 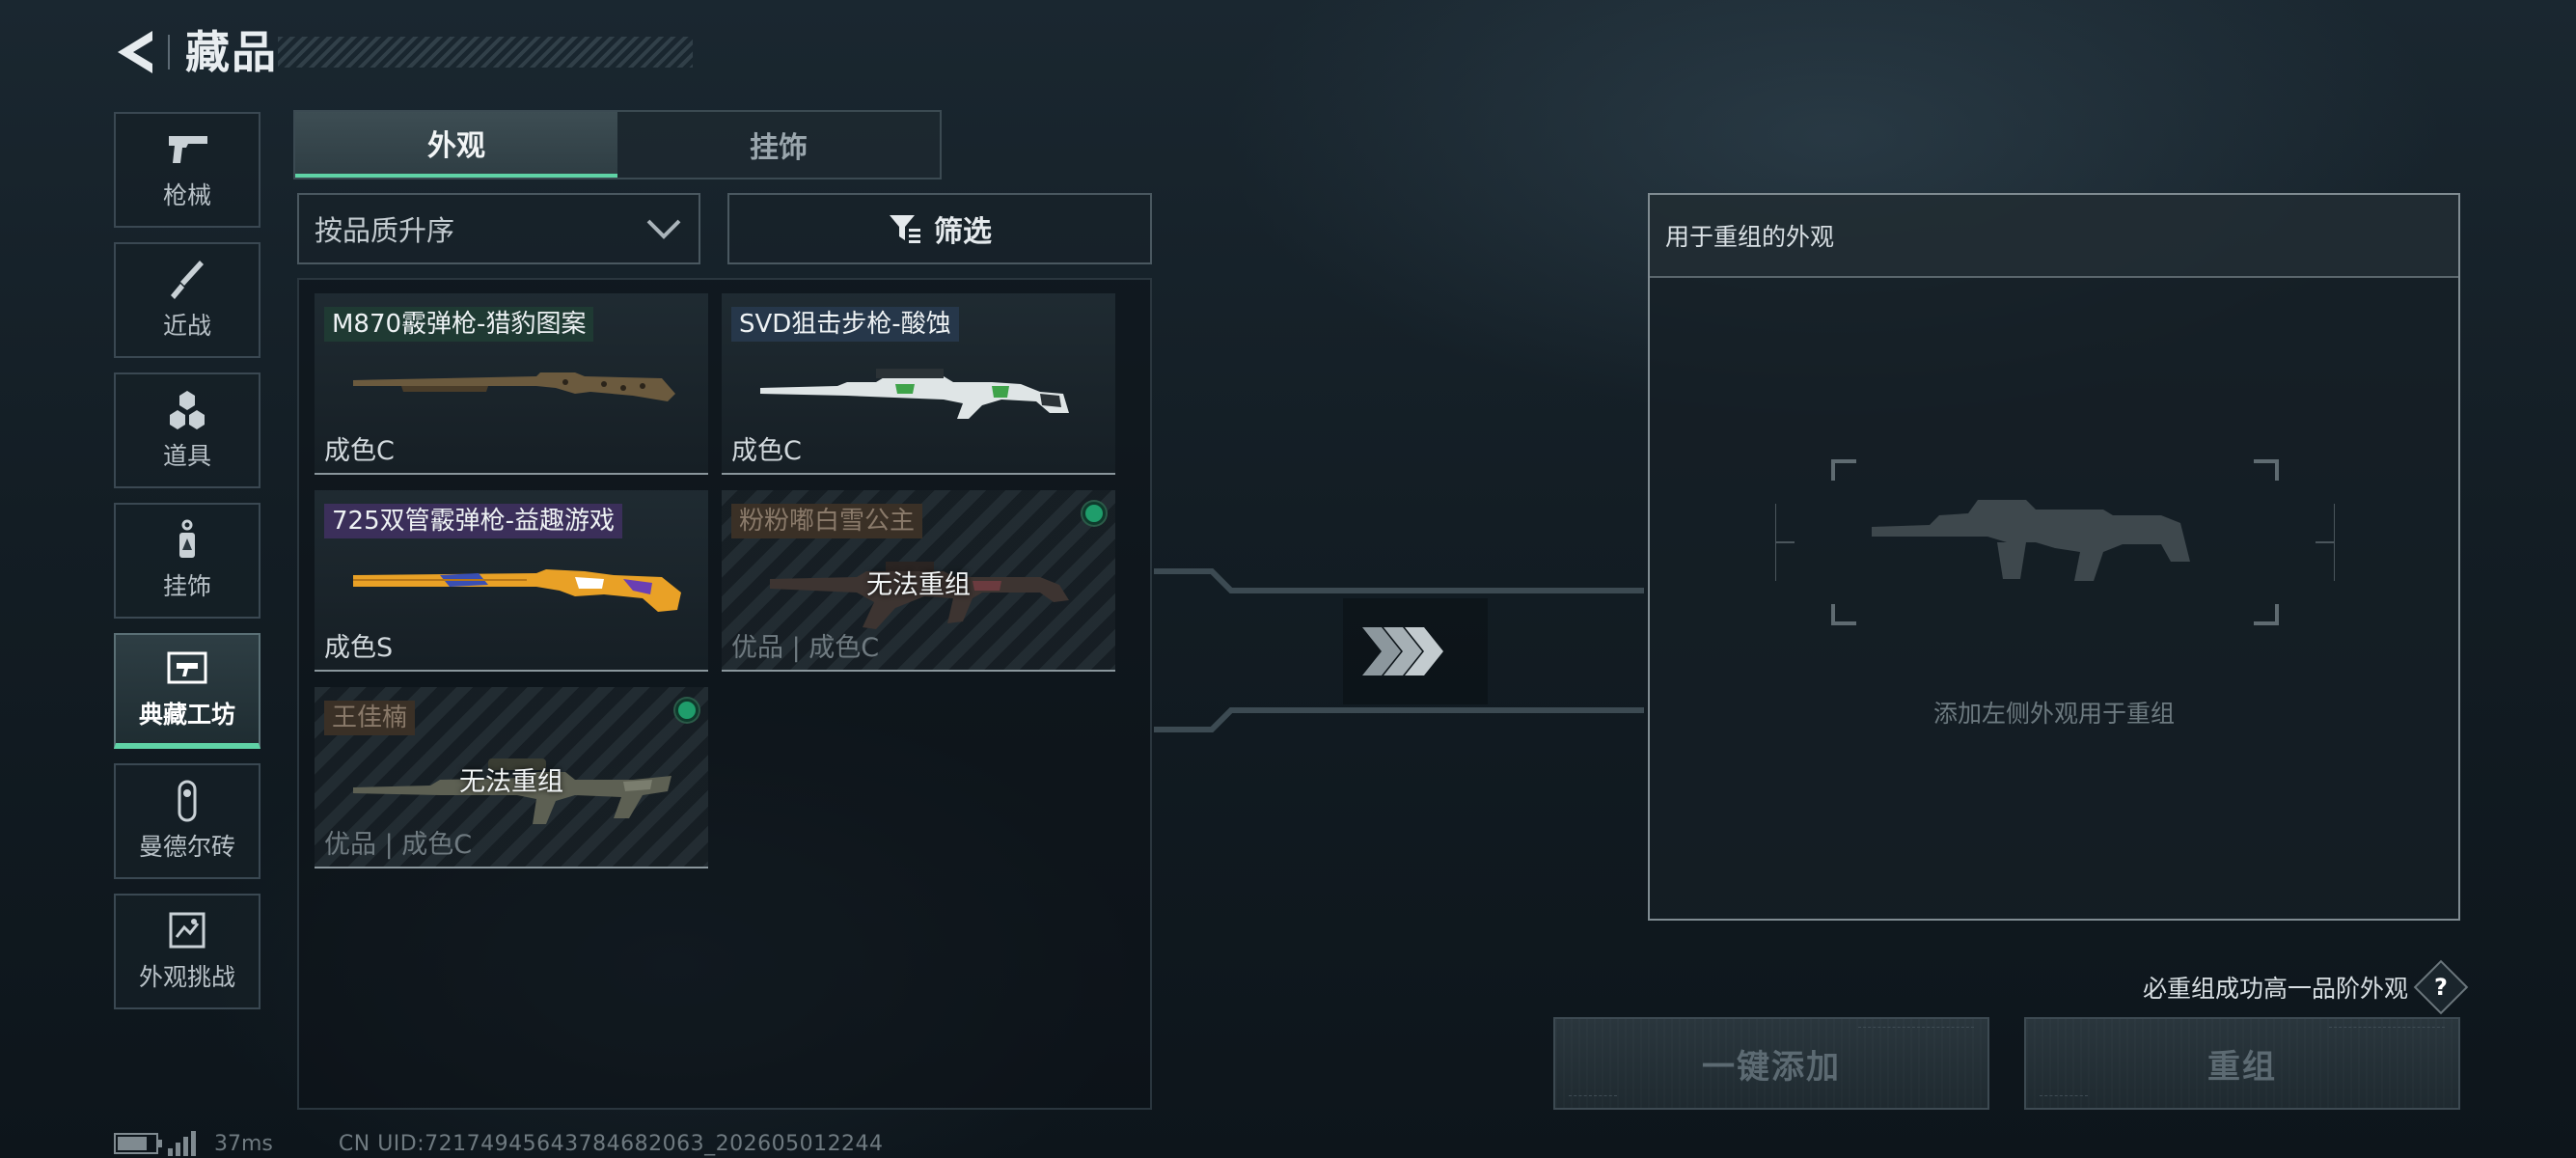 I want to click on filter-button: 筛选, so click(x=939, y=228).